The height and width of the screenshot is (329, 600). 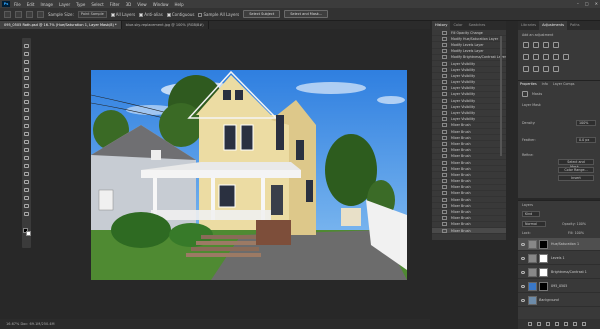 I want to click on eyedropper-tool-icon, so click(x=26, y=94).